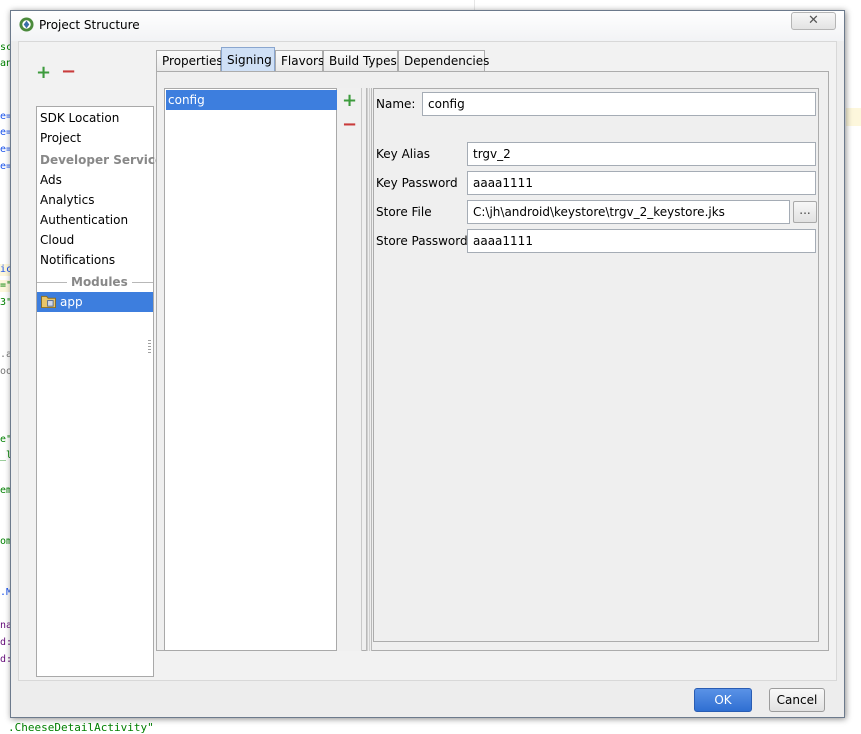 The width and height of the screenshot is (861, 734). I want to click on title-bar: Project Structure ✕, so click(427, 26).